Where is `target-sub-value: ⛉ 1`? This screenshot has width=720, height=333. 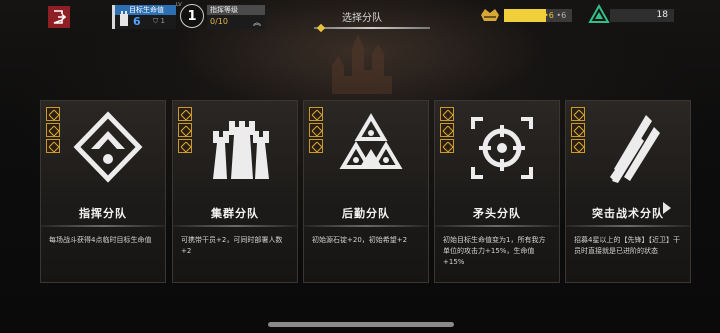
target-sub-value: ⛉ 1 is located at coordinates (159, 21).